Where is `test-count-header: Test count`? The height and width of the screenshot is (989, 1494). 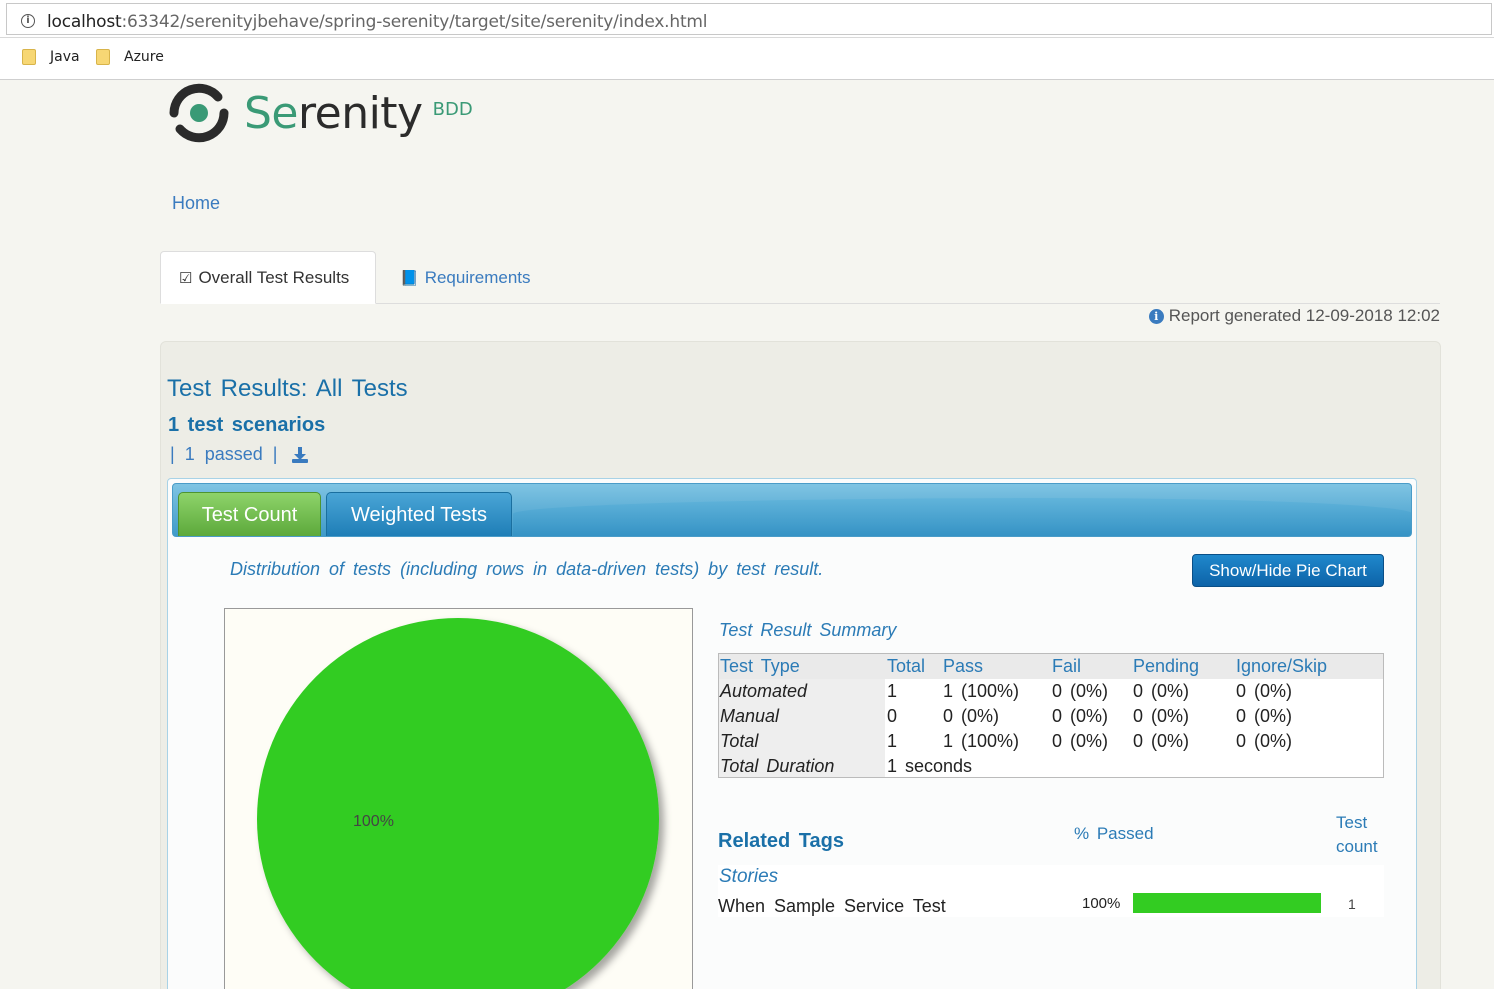
test-count-header: Test count is located at coordinates (1357, 835).